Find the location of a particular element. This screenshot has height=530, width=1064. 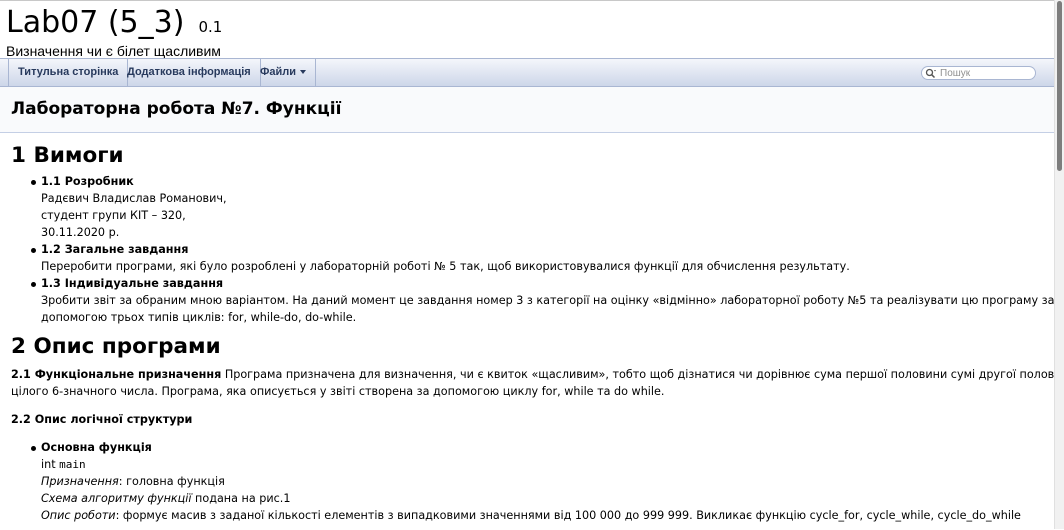

chevron-down-icon is located at coordinates (303, 72).